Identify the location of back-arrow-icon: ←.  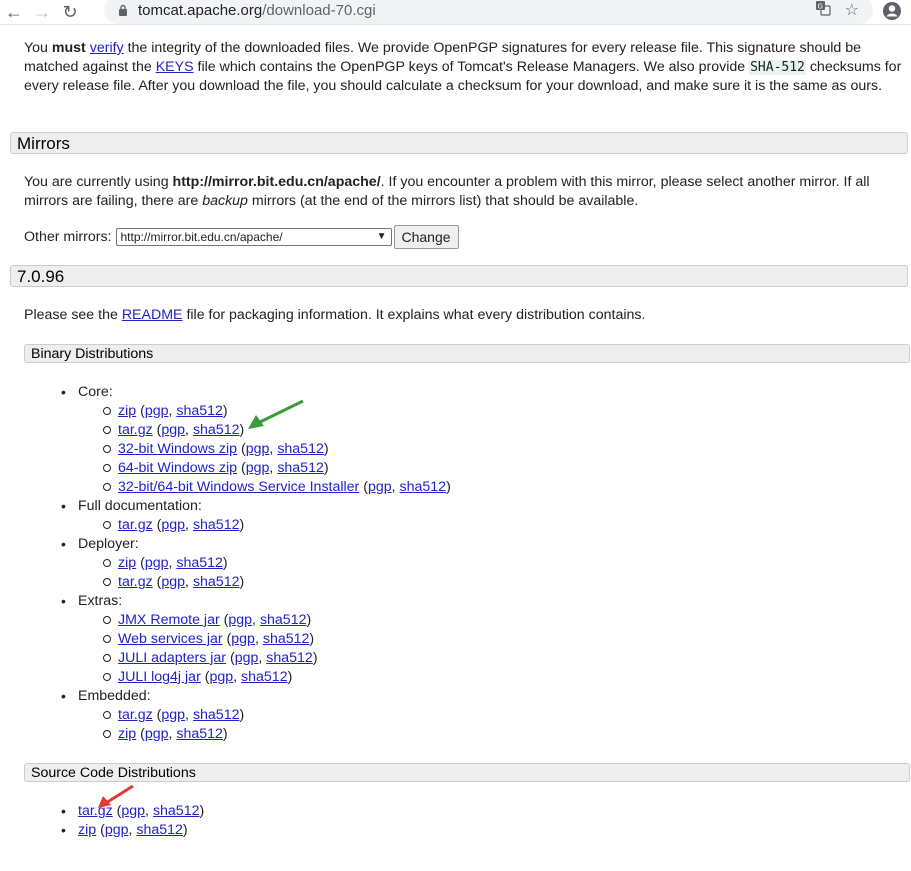
(14, 12).